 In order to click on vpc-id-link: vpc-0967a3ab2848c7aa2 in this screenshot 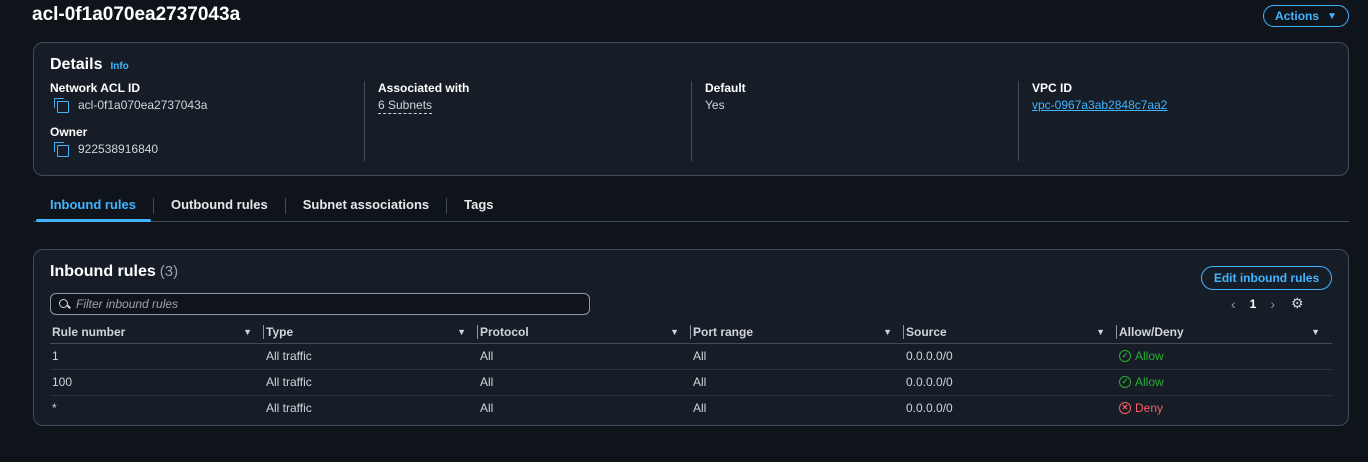, I will do `click(1099, 105)`.